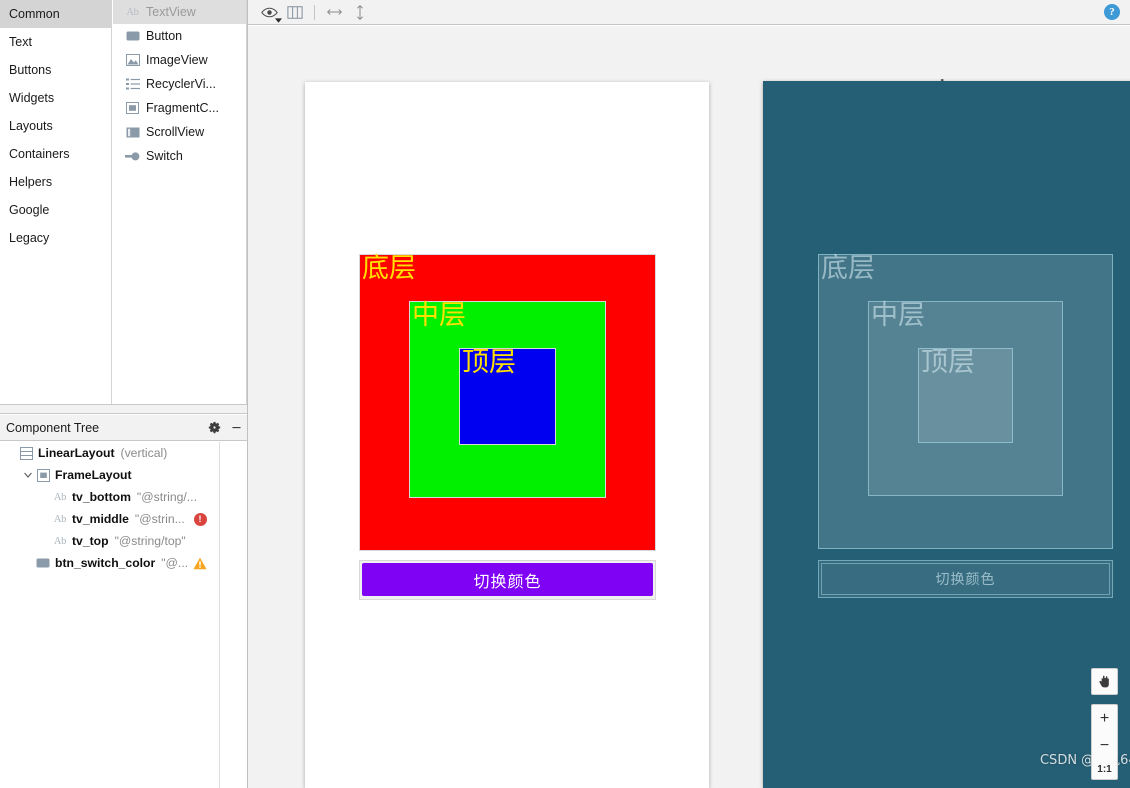 The height and width of the screenshot is (788, 1130). What do you see at coordinates (28, 475) in the screenshot?
I see `chevron-down-icon` at bounding box center [28, 475].